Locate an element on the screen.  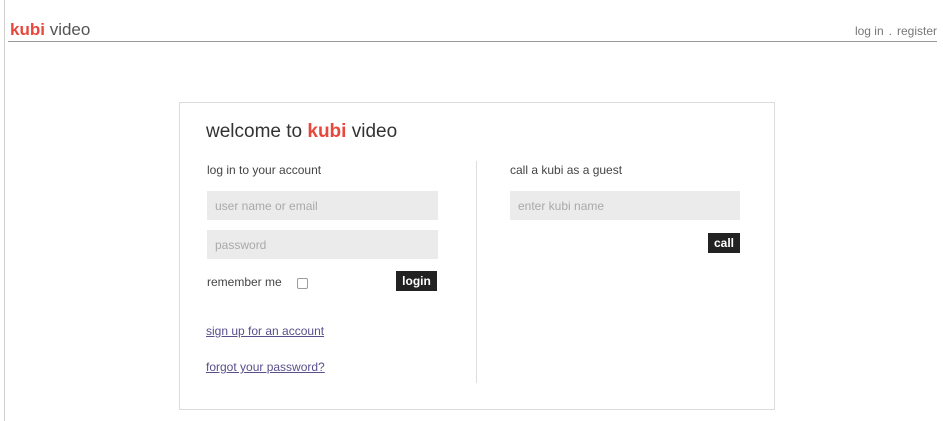
window-left-border is located at coordinates (4, 210).